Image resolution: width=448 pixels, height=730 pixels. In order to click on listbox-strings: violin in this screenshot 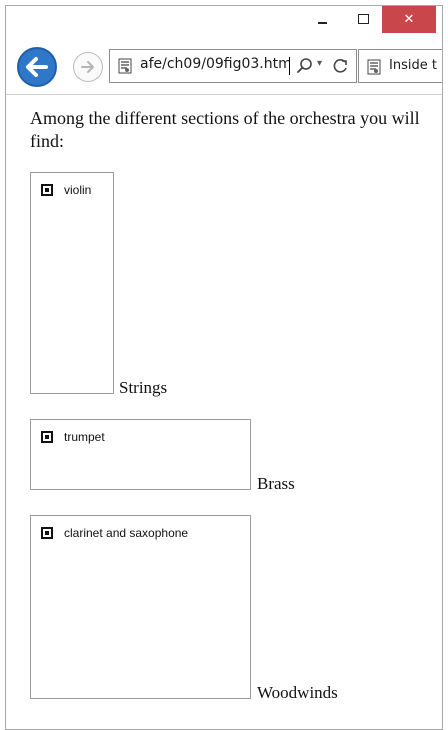, I will do `click(72, 283)`.